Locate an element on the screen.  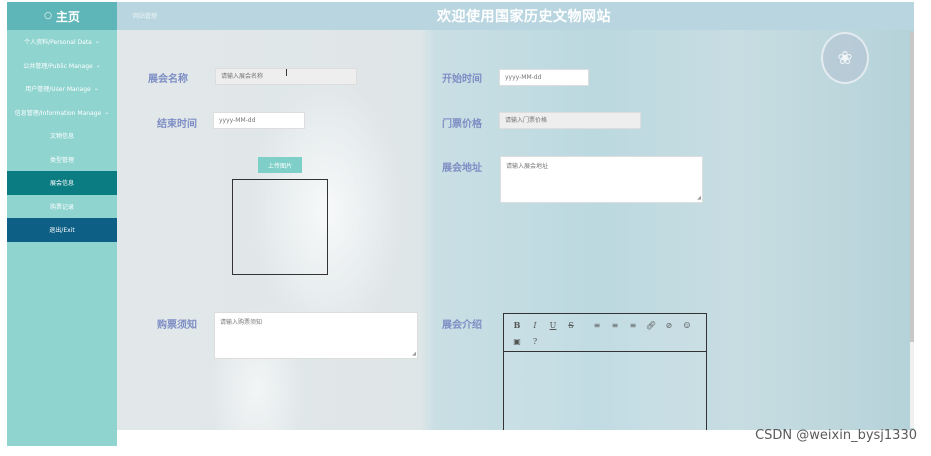
rich-text-editor: B I U S ≡ ≡ ≡ 🔗︎ ⊘ ☺ ▣ ? is located at coordinates (605, 371).